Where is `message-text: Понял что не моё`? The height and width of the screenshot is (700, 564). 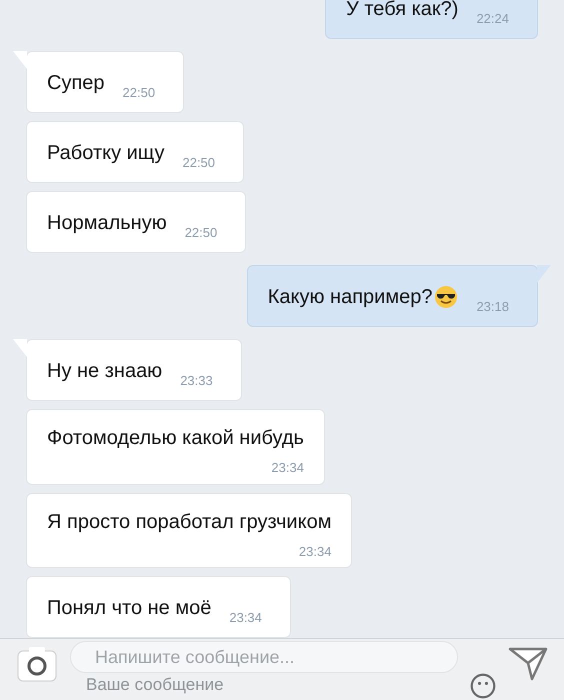
message-text: Понял что не моё is located at coordinates (129, 608).